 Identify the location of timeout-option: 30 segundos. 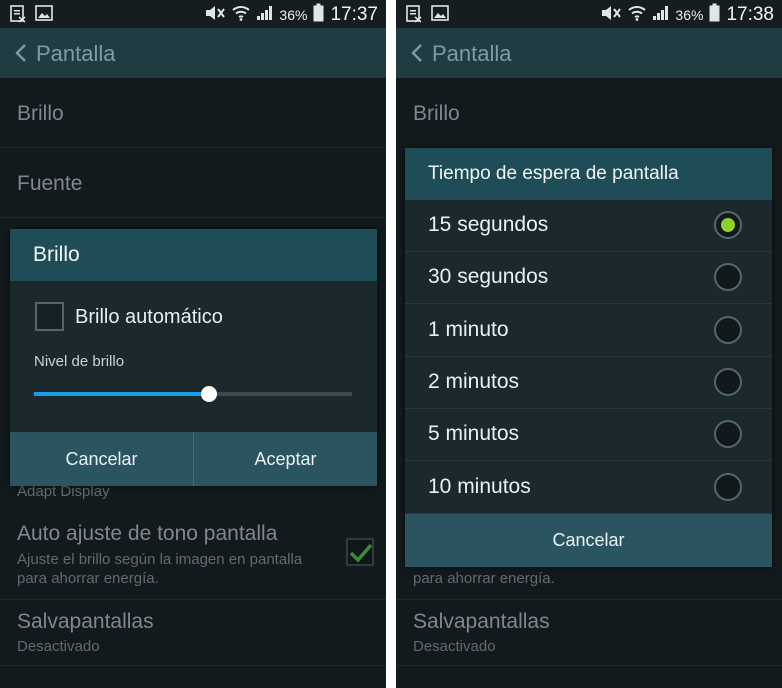
(588, 278).